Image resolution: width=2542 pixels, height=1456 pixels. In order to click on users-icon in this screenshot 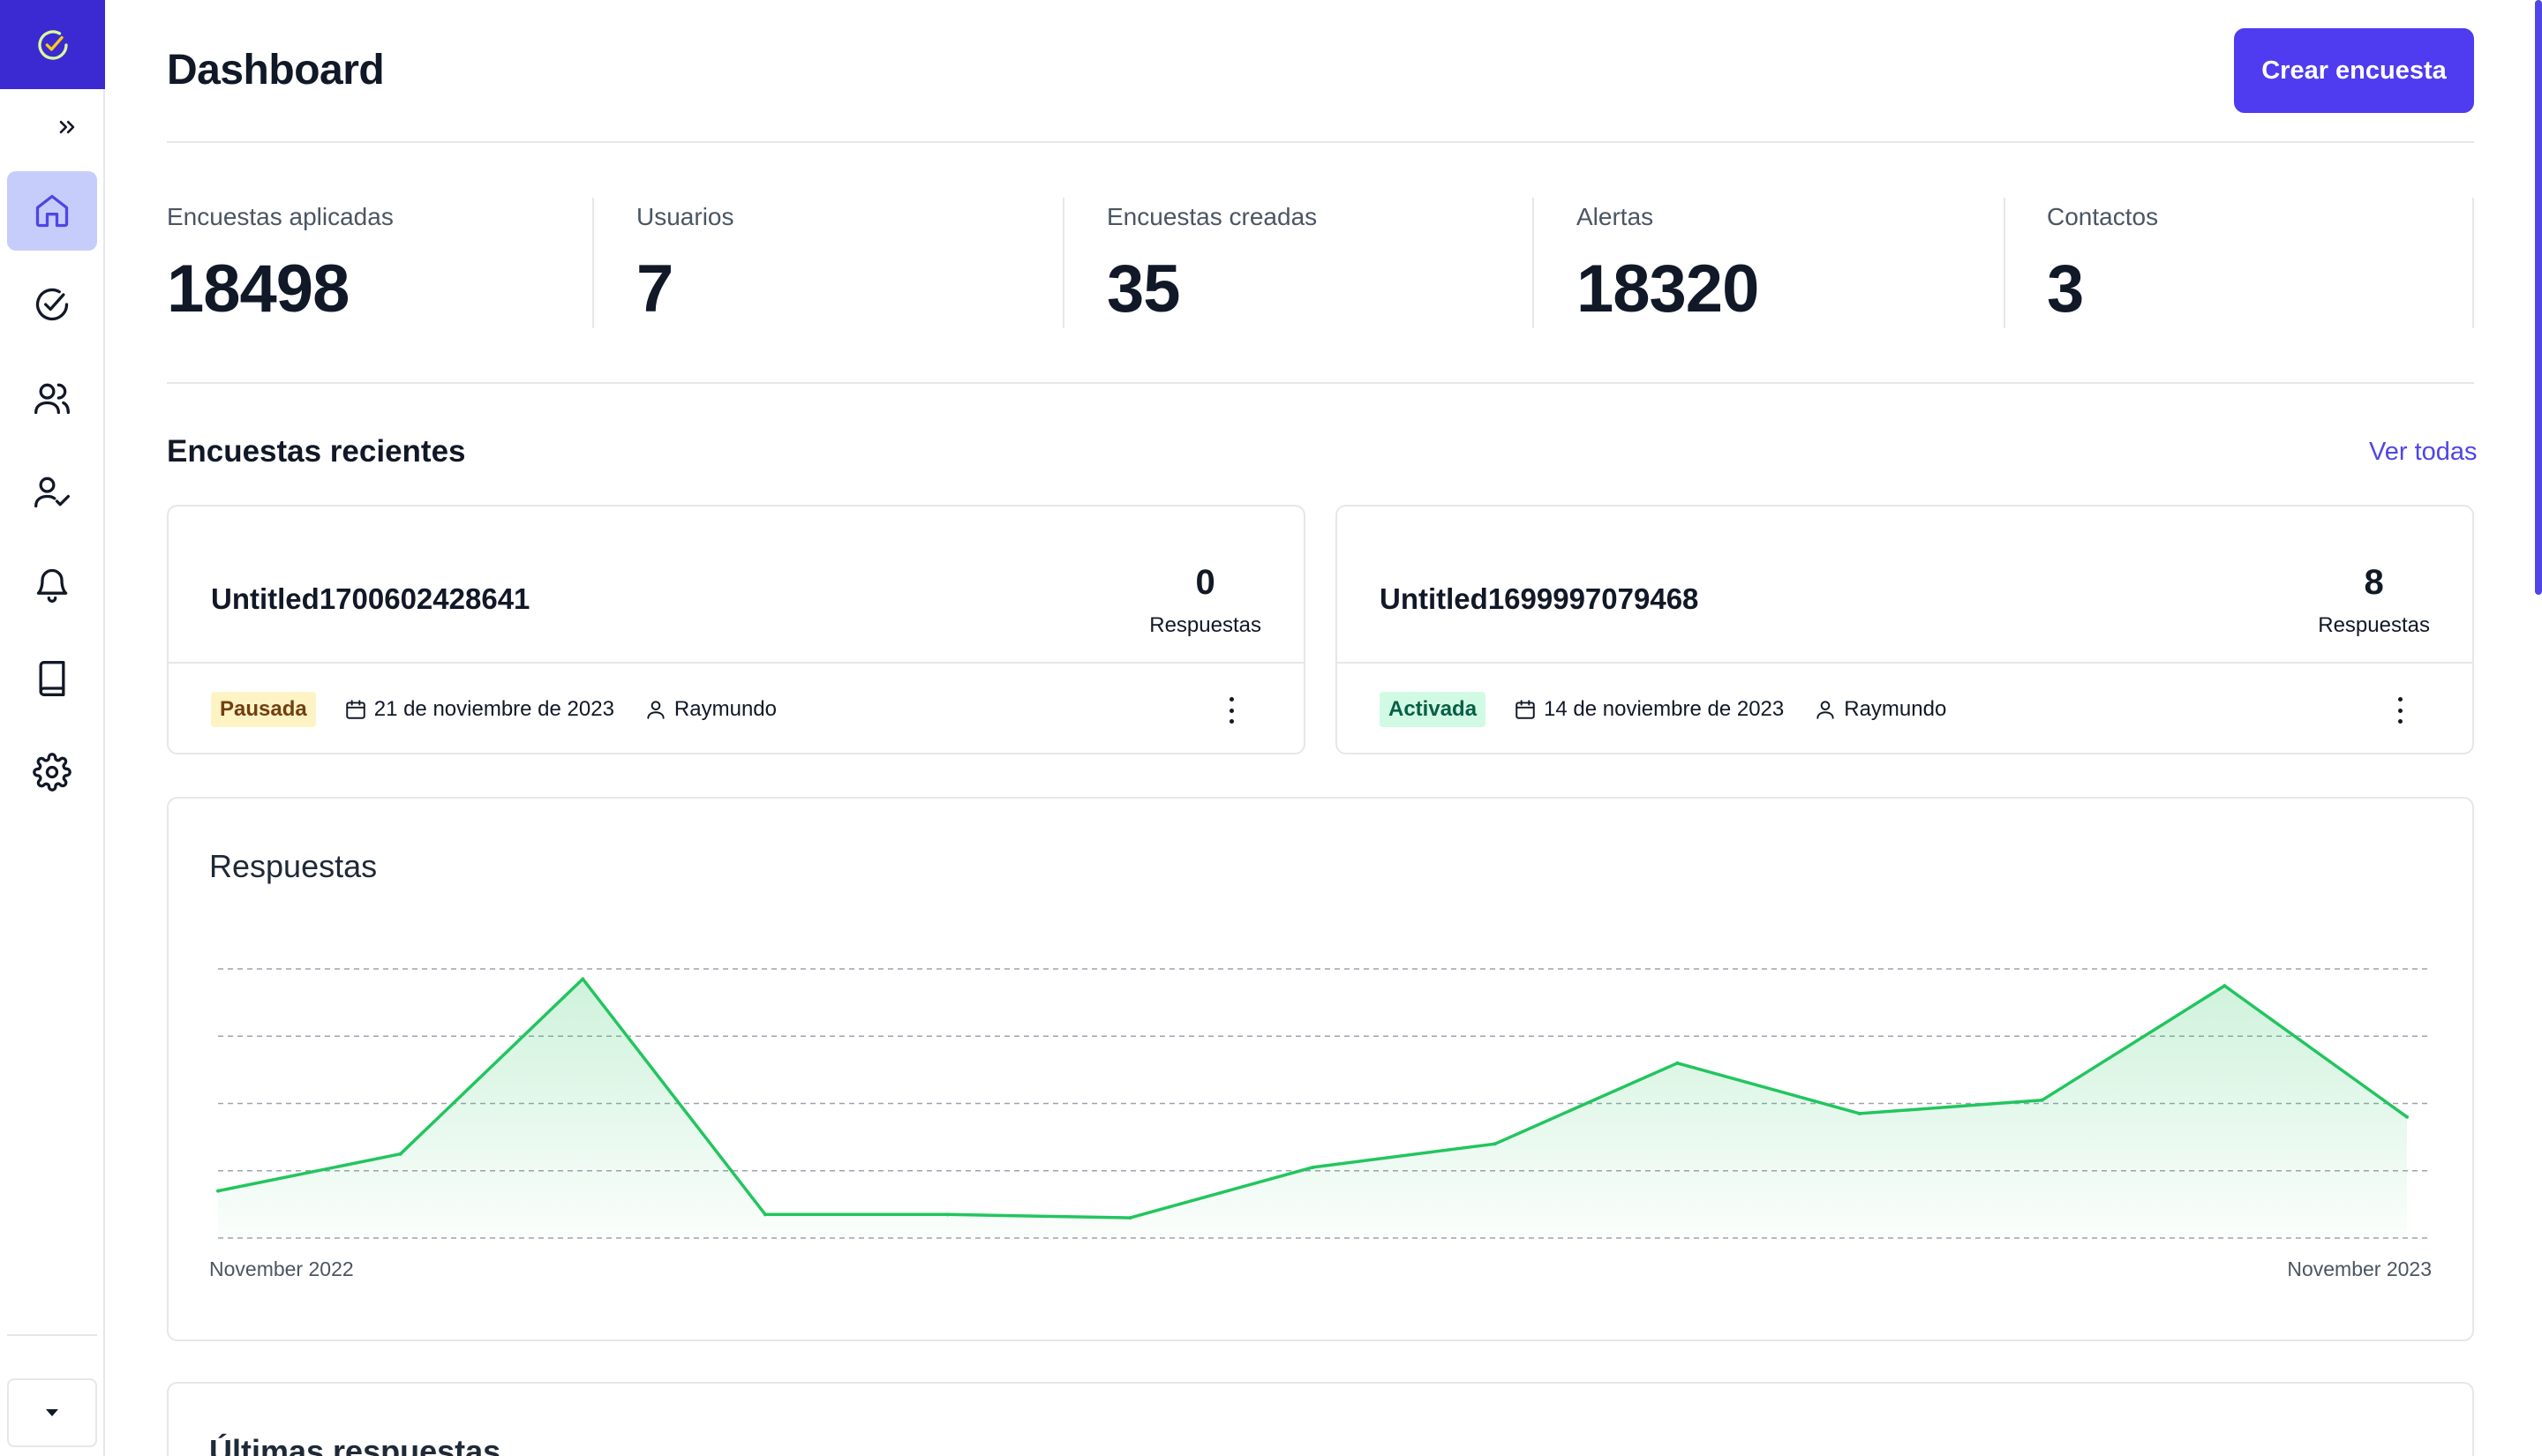, I will do `click(52, 399)`.